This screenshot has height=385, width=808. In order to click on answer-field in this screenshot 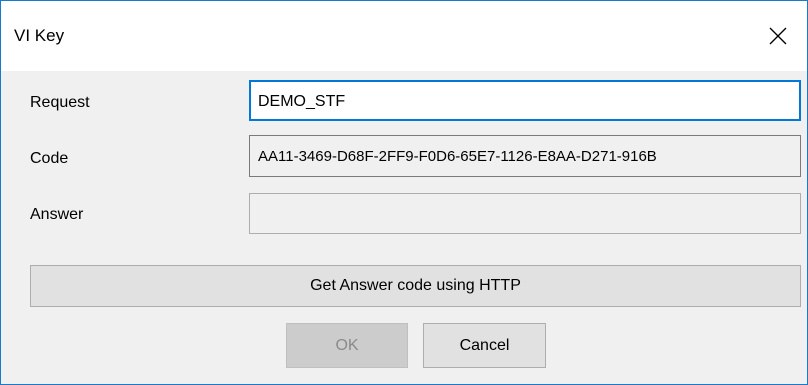, I will do `click(525, 213)`.